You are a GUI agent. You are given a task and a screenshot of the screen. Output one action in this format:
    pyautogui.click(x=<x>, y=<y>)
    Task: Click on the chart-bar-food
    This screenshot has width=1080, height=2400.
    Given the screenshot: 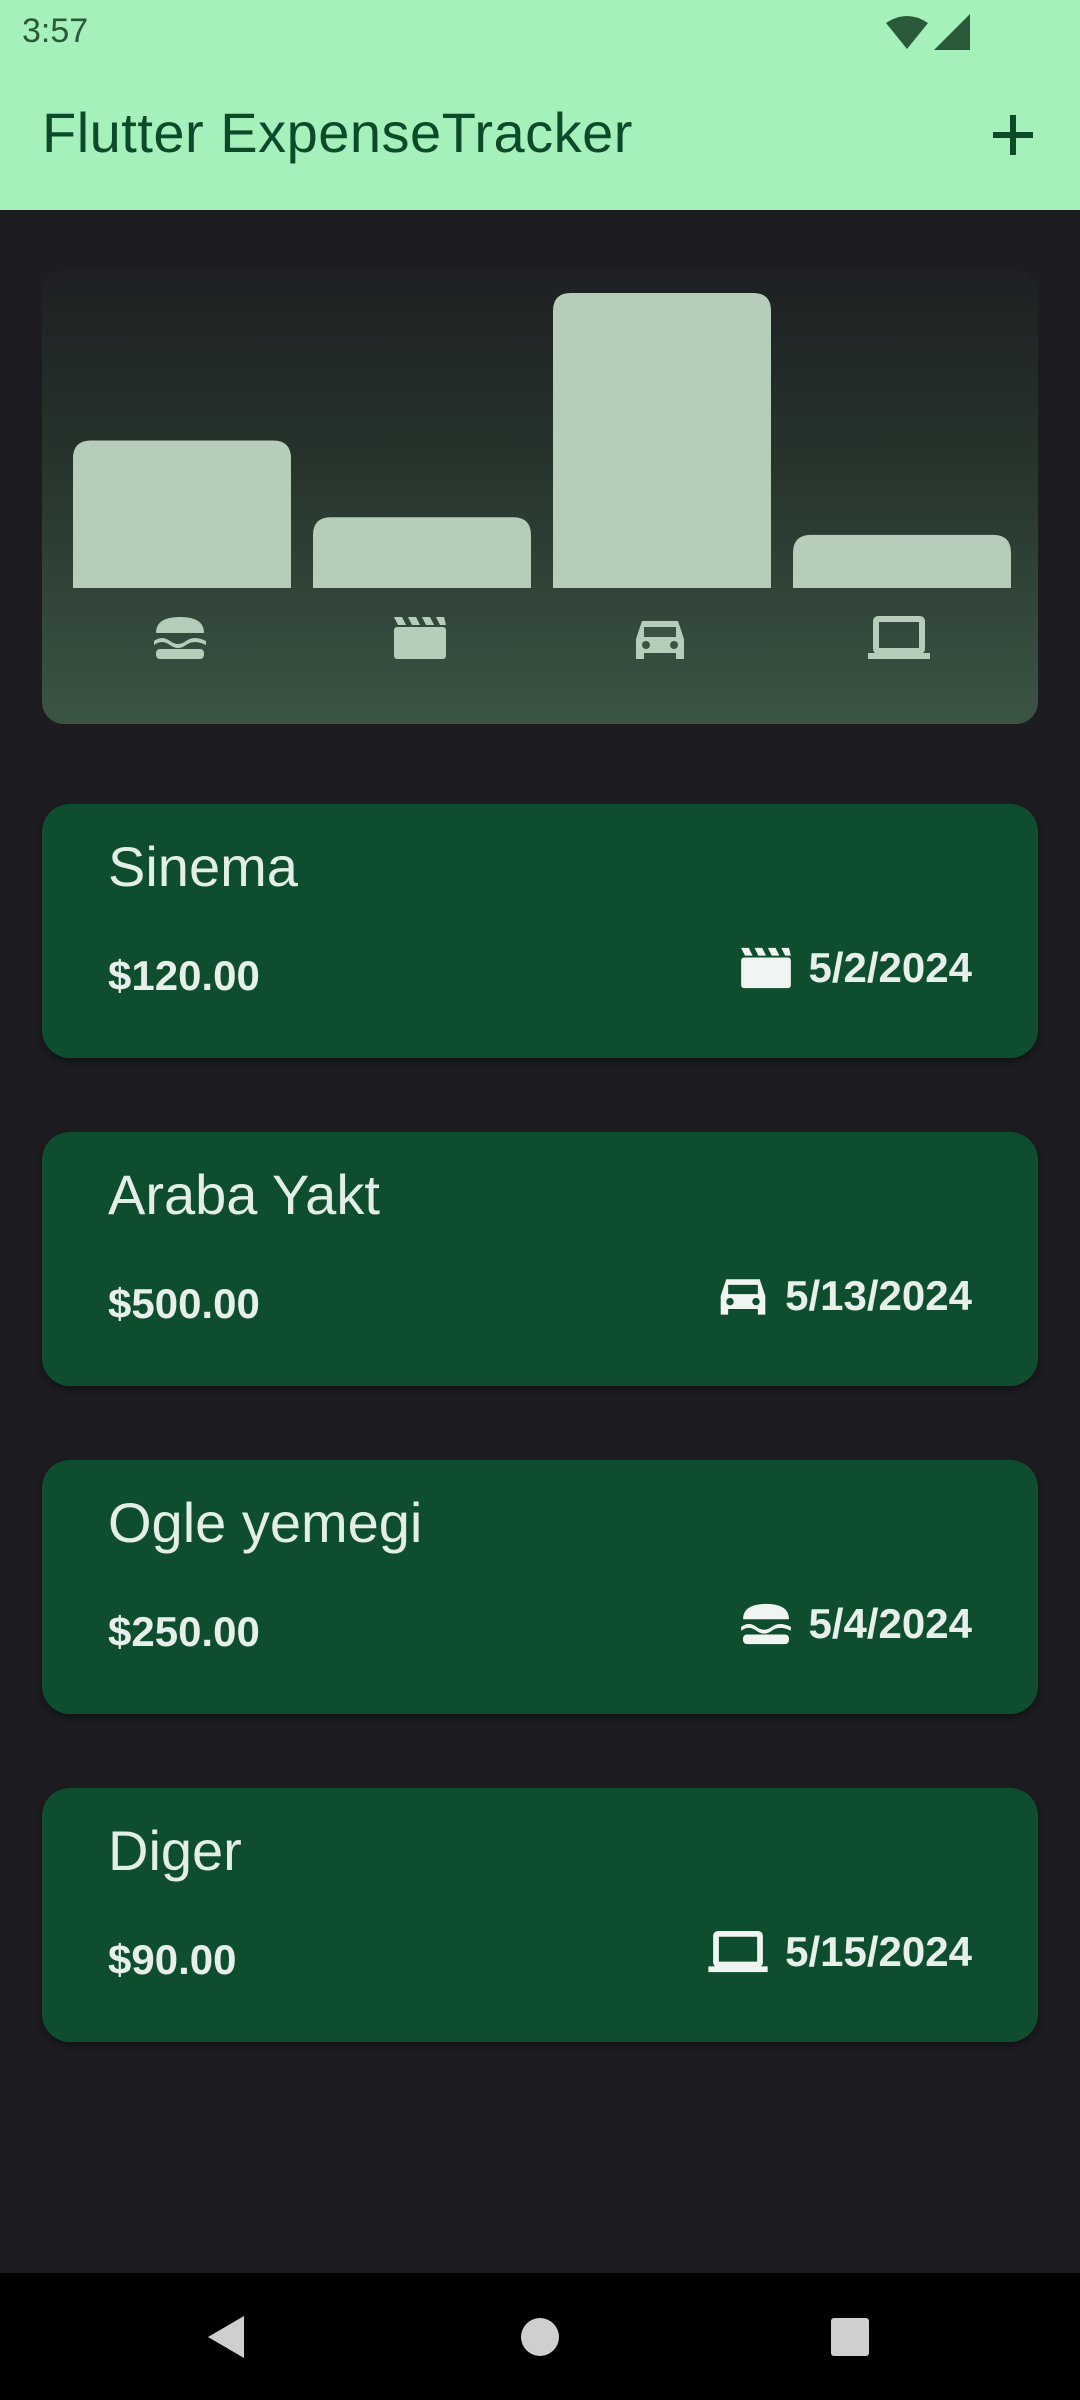 What is the action you would take?
    pyautogui.click(x=182, y=514)
    